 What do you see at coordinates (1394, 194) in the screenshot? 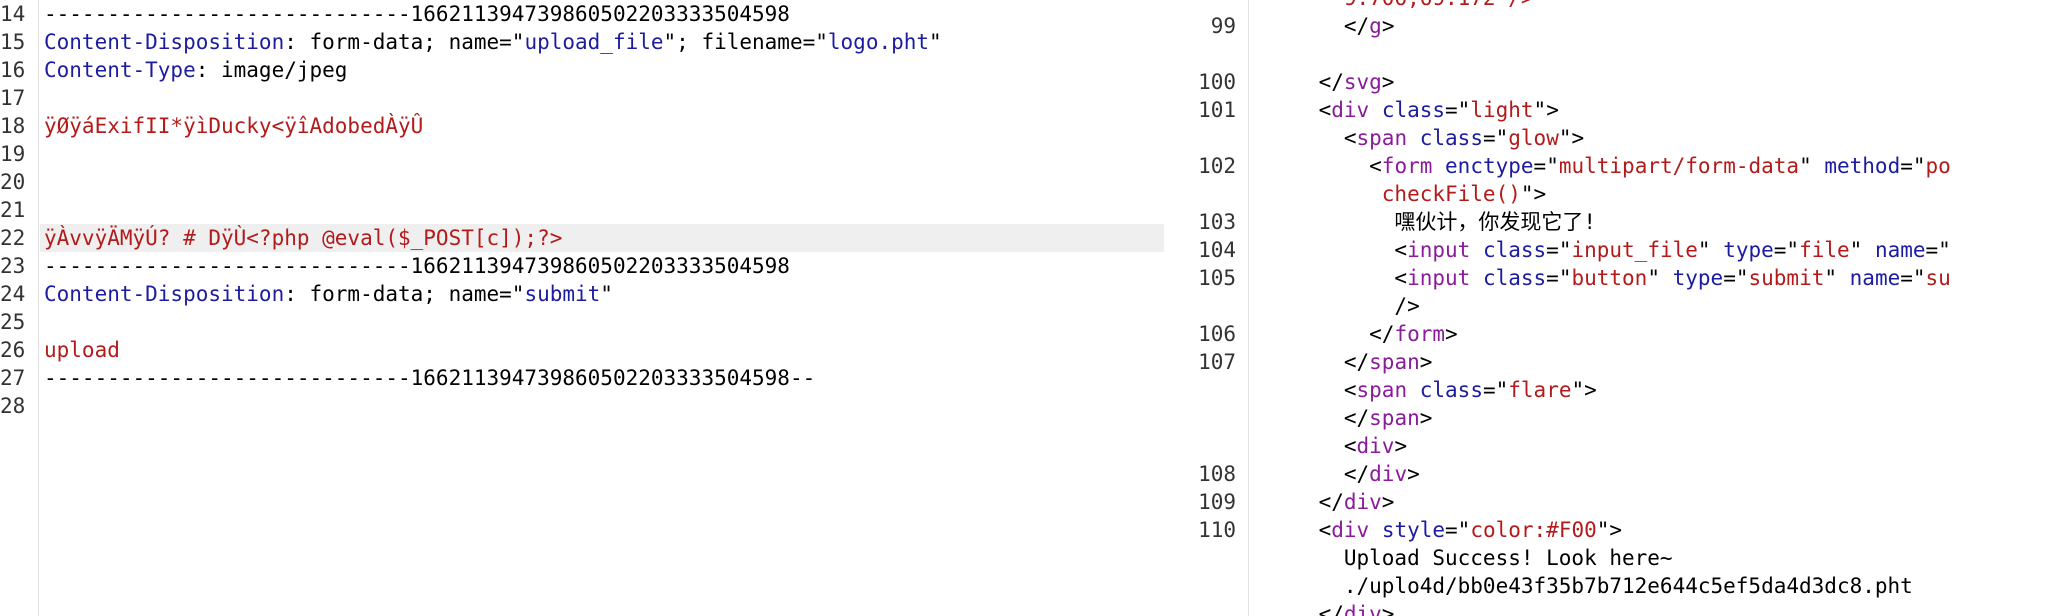
I see `code-token: checkFile()` at bounding box center [1394, 194].